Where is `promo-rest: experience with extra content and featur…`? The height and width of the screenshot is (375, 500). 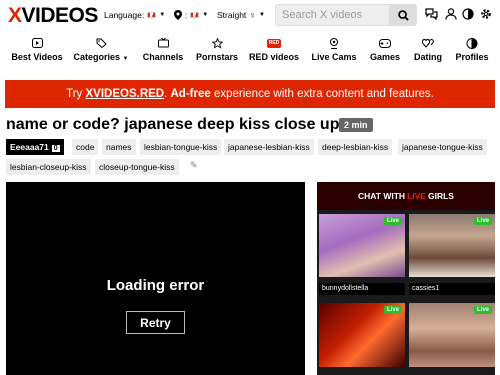
promo-rest: experience with extra content and featur… is located at coordinates (323, 94).